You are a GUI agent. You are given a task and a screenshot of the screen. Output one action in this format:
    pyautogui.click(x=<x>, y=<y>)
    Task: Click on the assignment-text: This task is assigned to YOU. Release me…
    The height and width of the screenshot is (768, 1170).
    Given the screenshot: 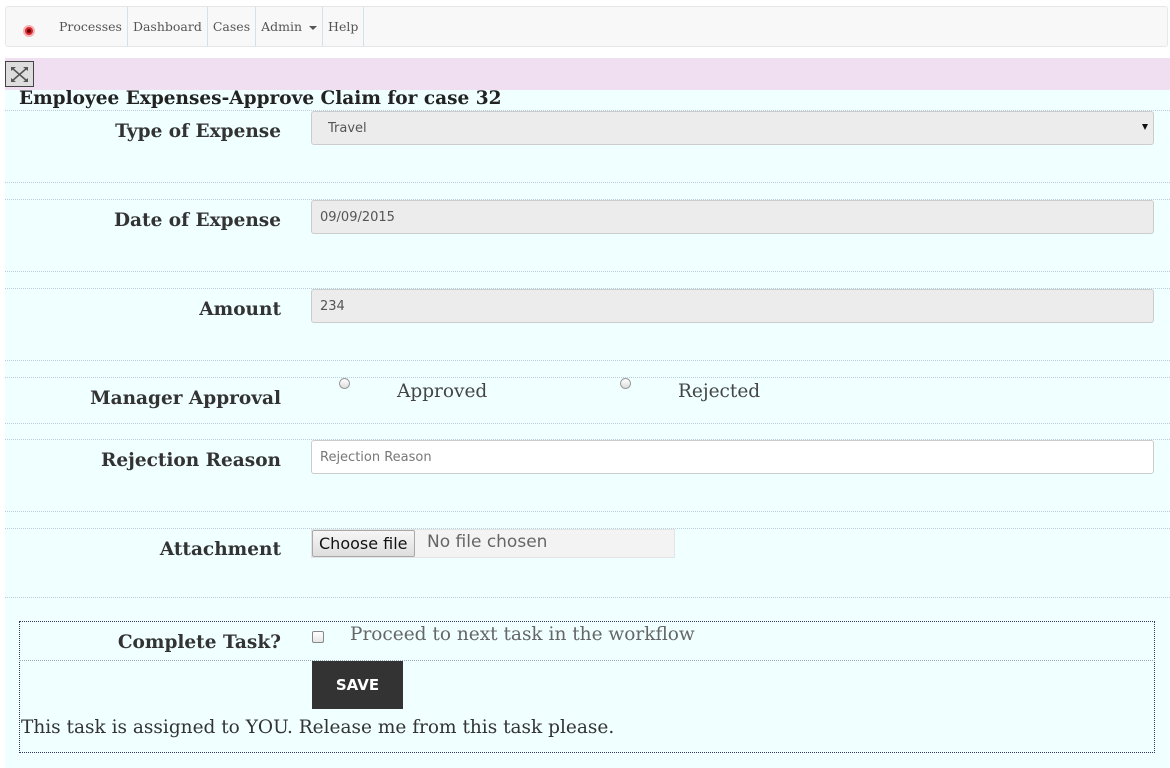 What is the action you would take?
    pyautogui.click(x=317, y=727)
    